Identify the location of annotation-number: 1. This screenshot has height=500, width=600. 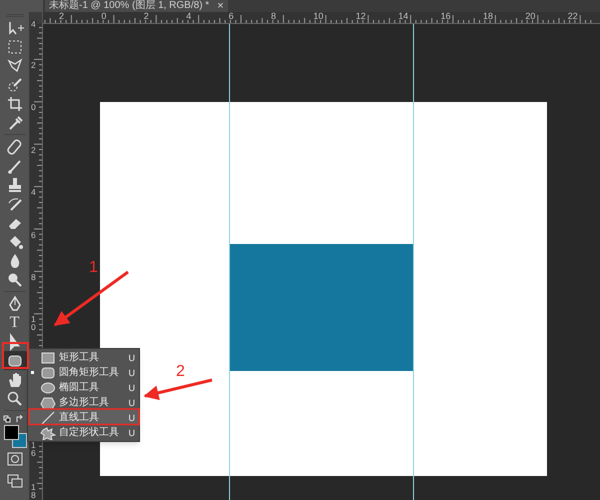
(93, 267).